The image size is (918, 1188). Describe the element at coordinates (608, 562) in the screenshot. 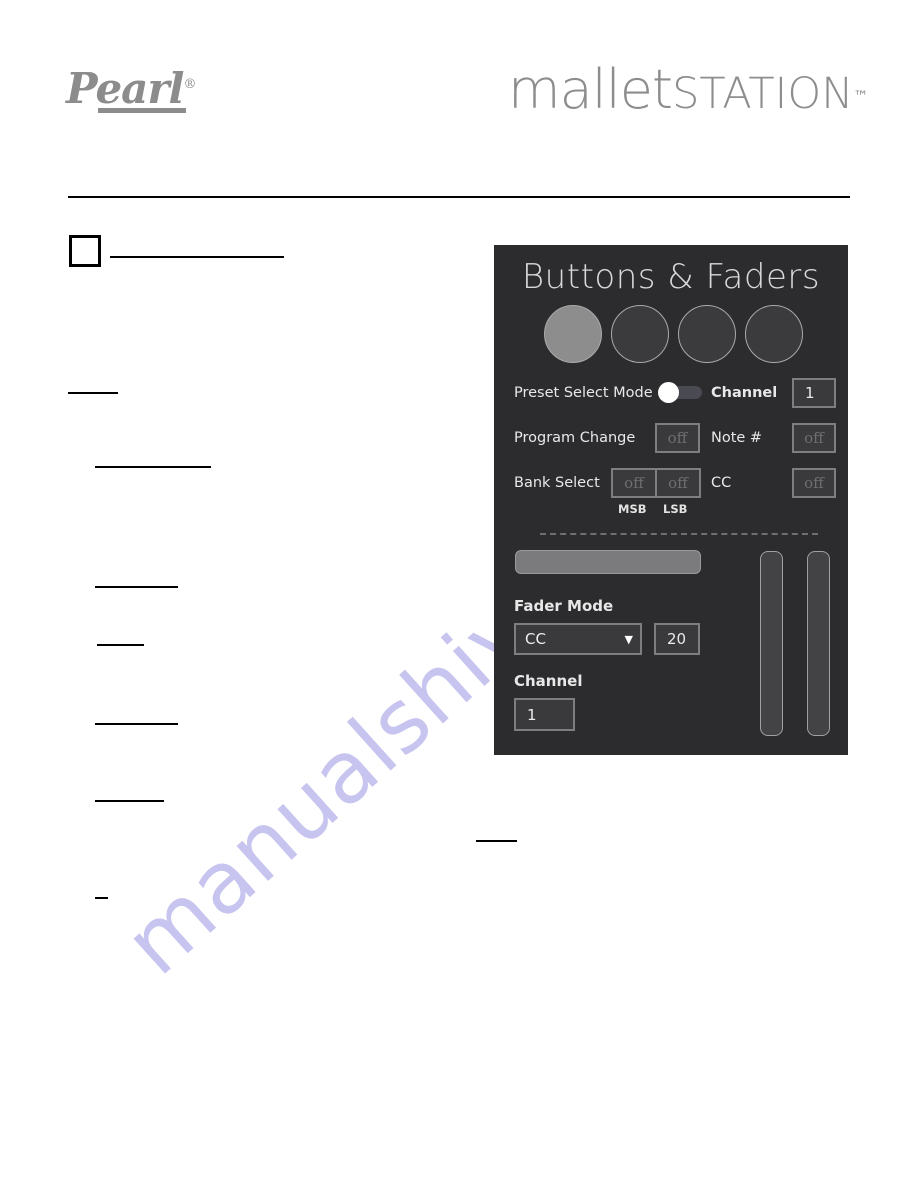

I see `horizontal-slider` at that location.